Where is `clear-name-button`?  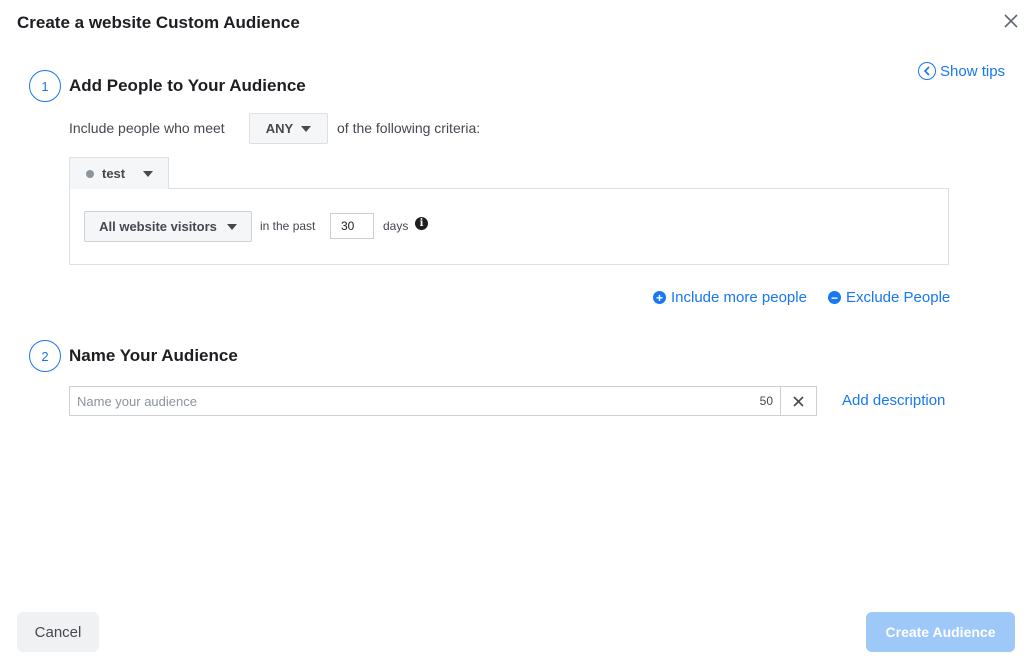 clear-name-button is located at coordinates (798, 401).